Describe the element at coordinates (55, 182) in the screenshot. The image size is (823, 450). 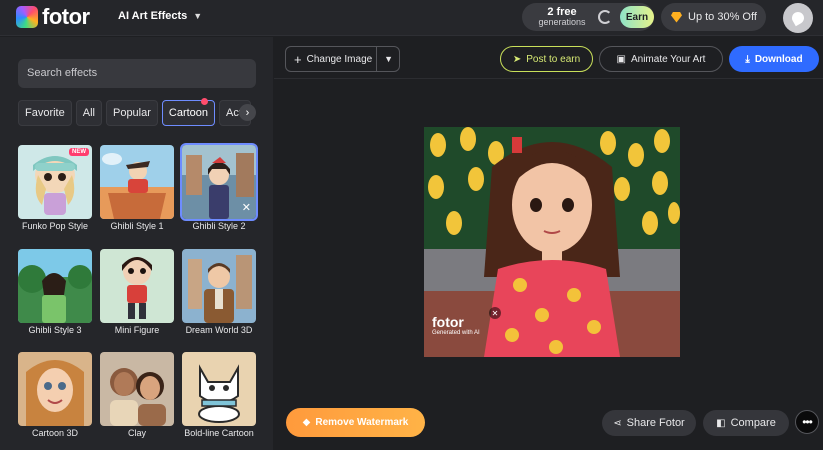
I see `effect-thumb-funko-pop: NEW` at that location.